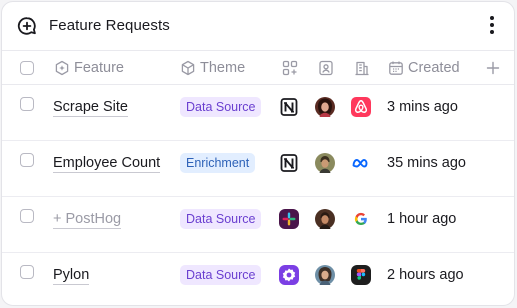 The image size is (517, 308). Describe the element at coordinates (27, 68) in the screenshot. I see `select-all-checkbox` at that location.